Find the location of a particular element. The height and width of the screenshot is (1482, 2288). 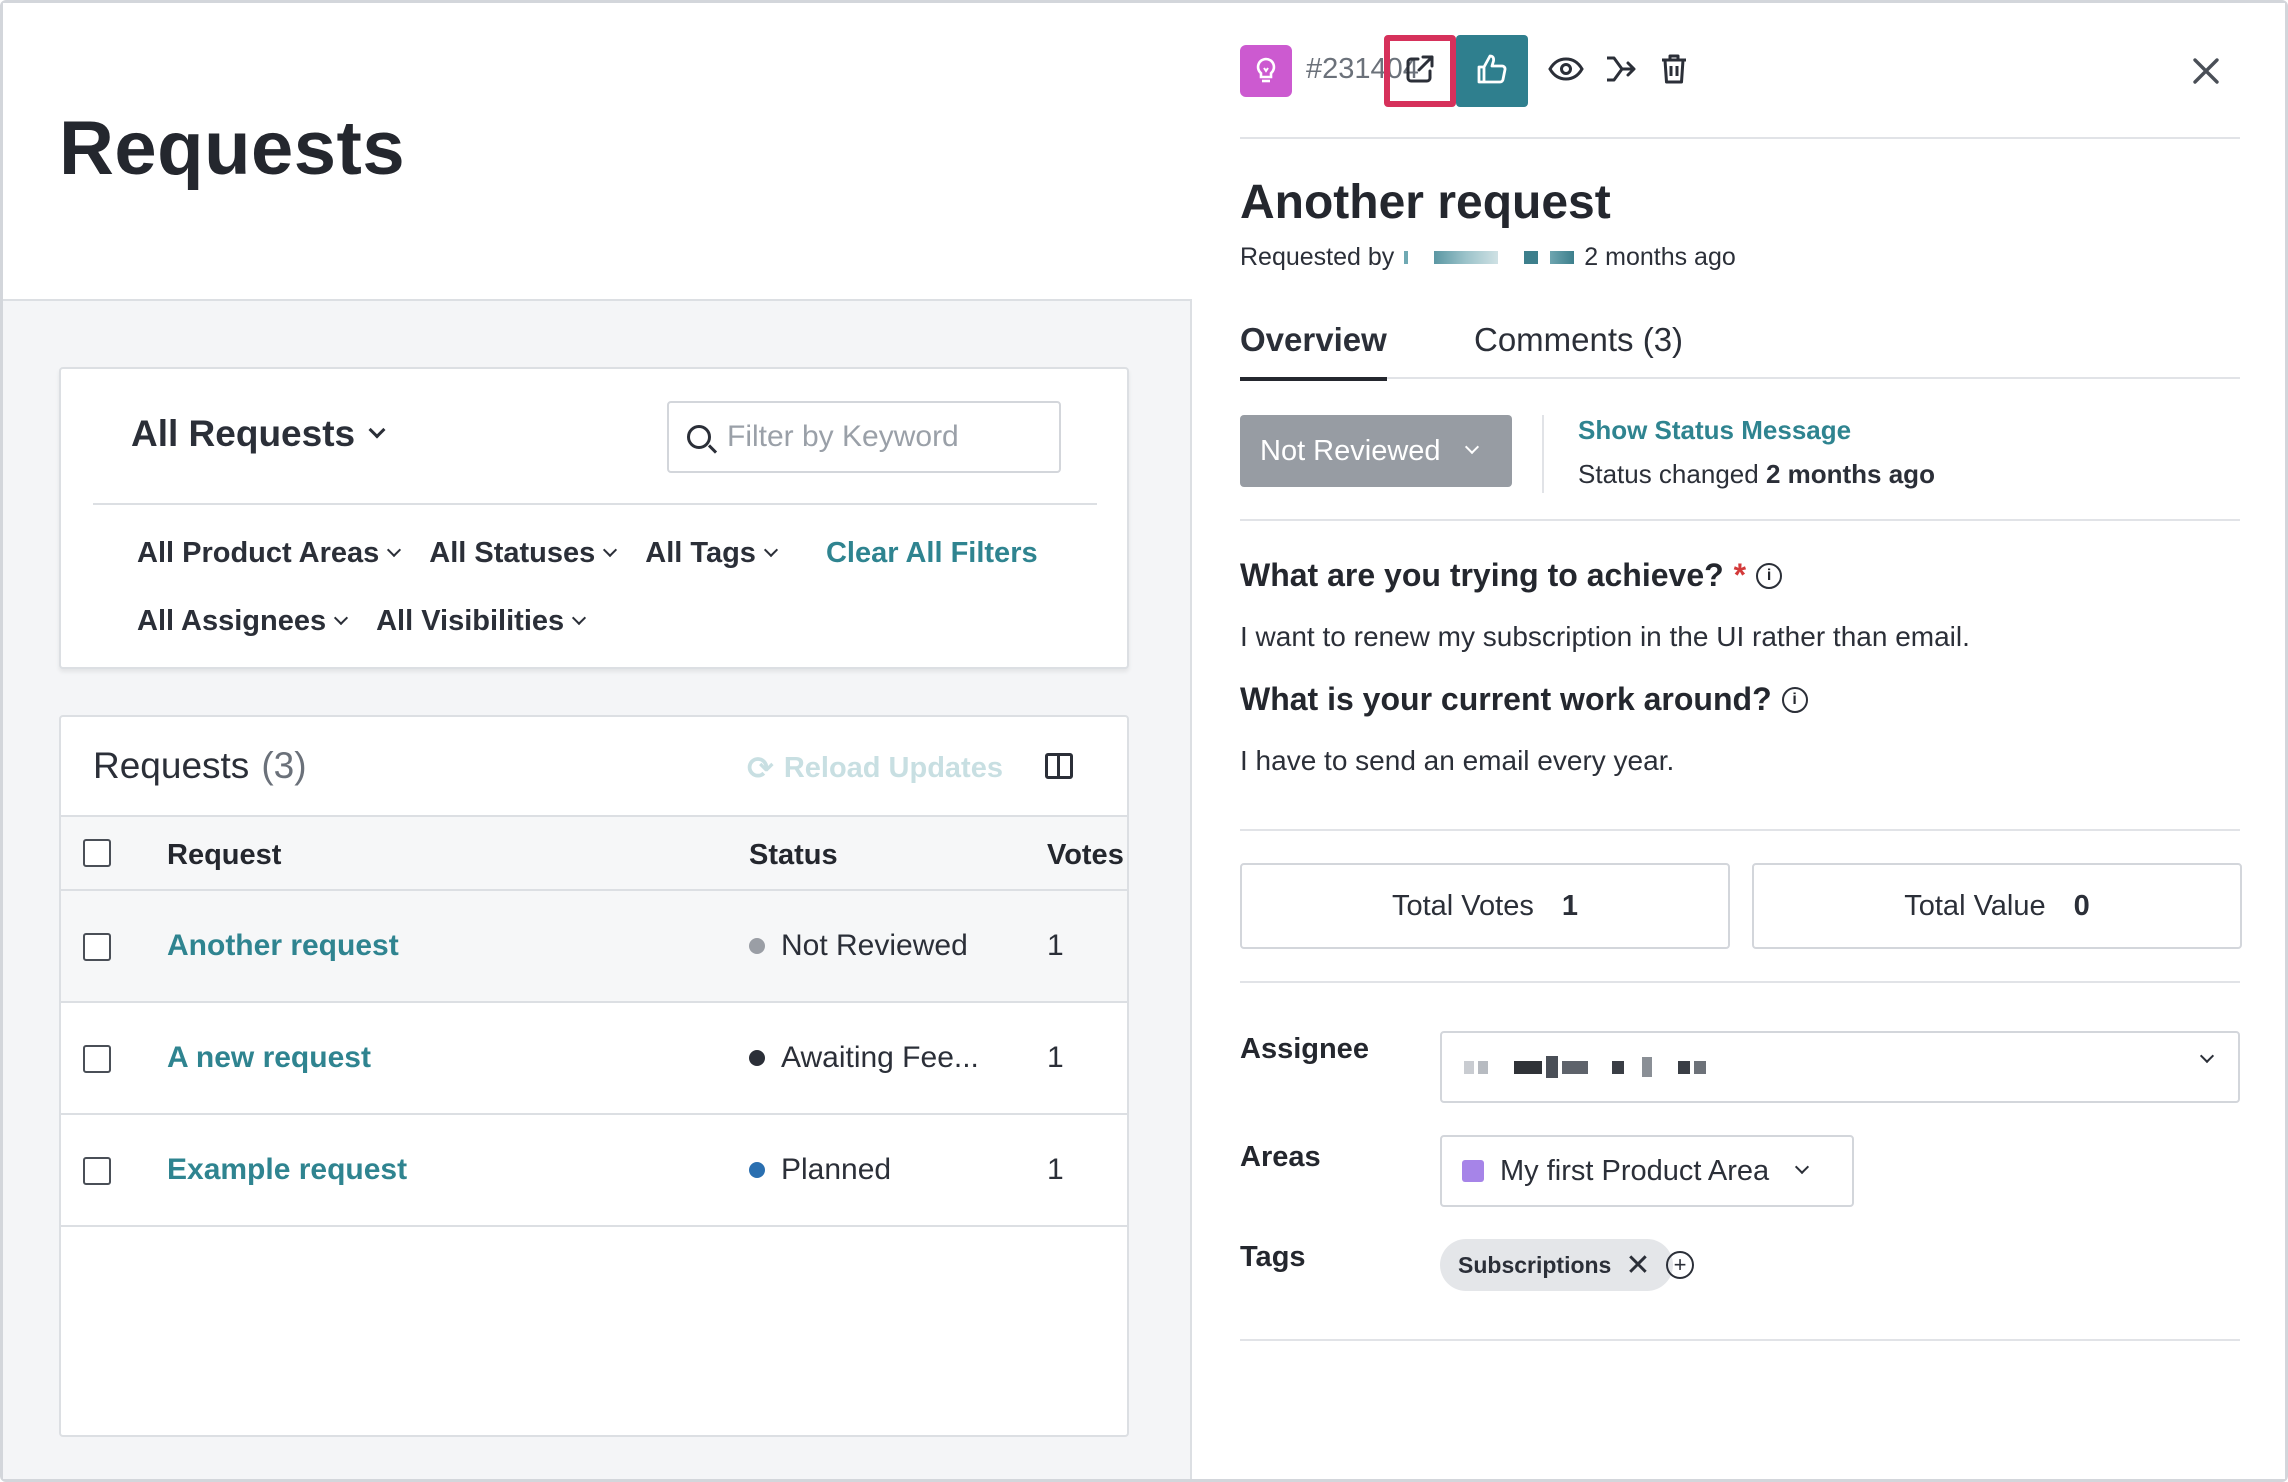

detail-toolbar: #231404 is located at coordinates (1740, 70).